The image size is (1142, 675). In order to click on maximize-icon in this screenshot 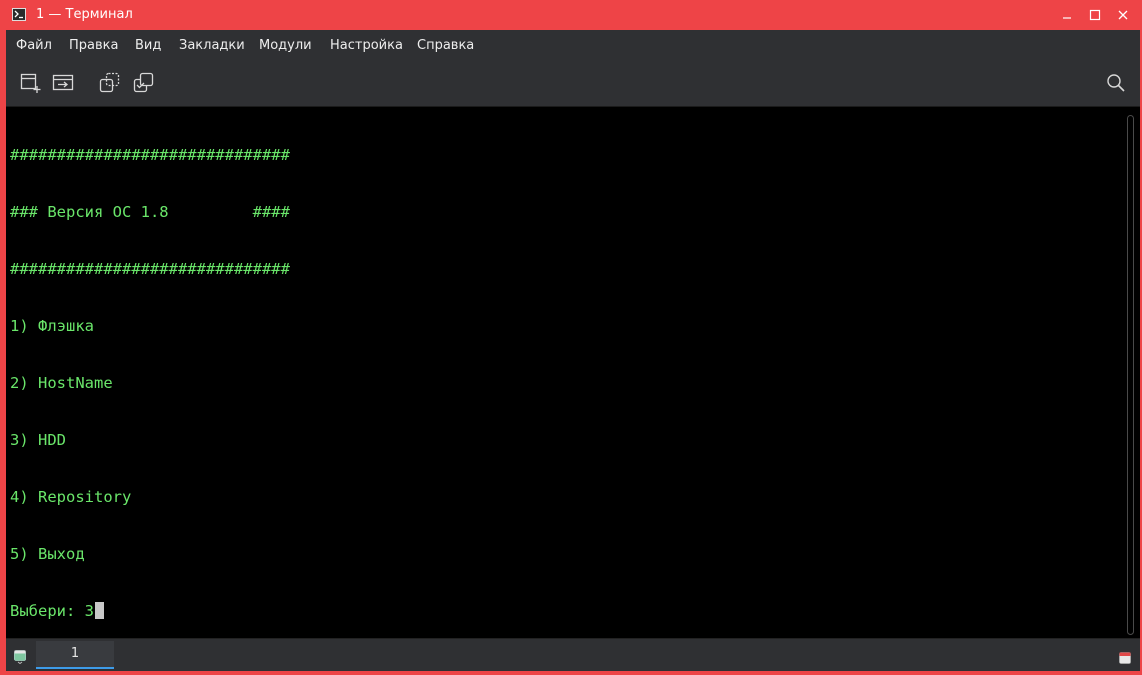, I will do `click(1095, 15)`.